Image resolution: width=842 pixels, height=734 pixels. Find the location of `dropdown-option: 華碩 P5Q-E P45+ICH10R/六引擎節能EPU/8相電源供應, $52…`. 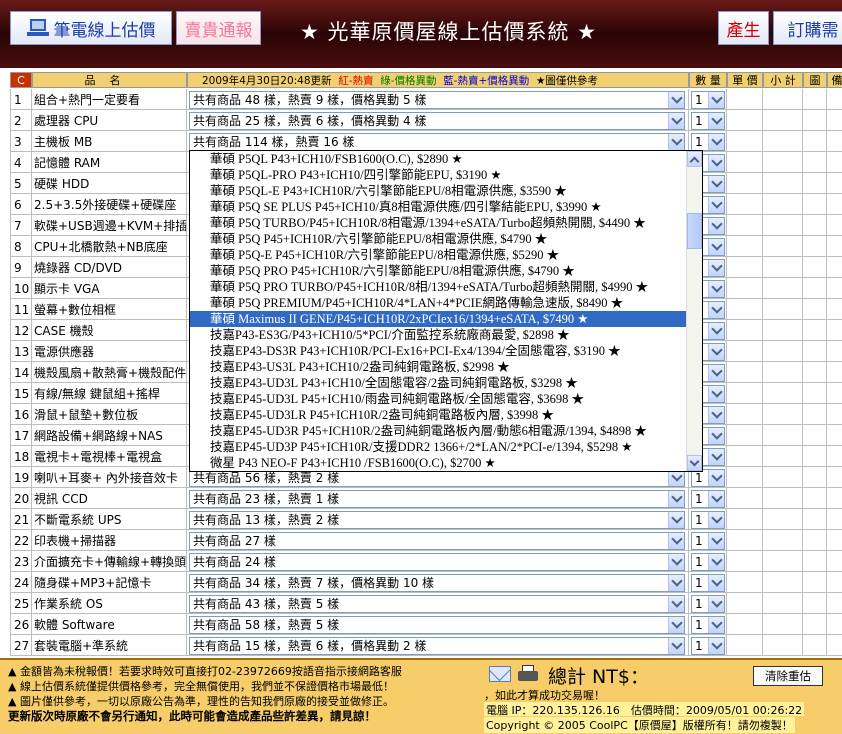

dropdown-option: 華碩 P5Q-E P45+ICH10R/六引擎節能EPU/8相電源供應, $52… is located at coordinates (438, 255).